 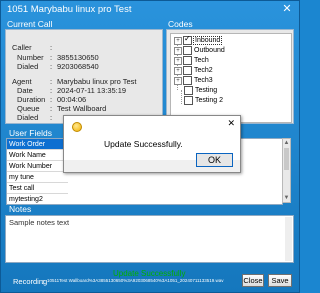 What do you see at coordinates (209, 50) in the screenshot?
I see `code-label: Outbound` at bounding box center [209, 50].